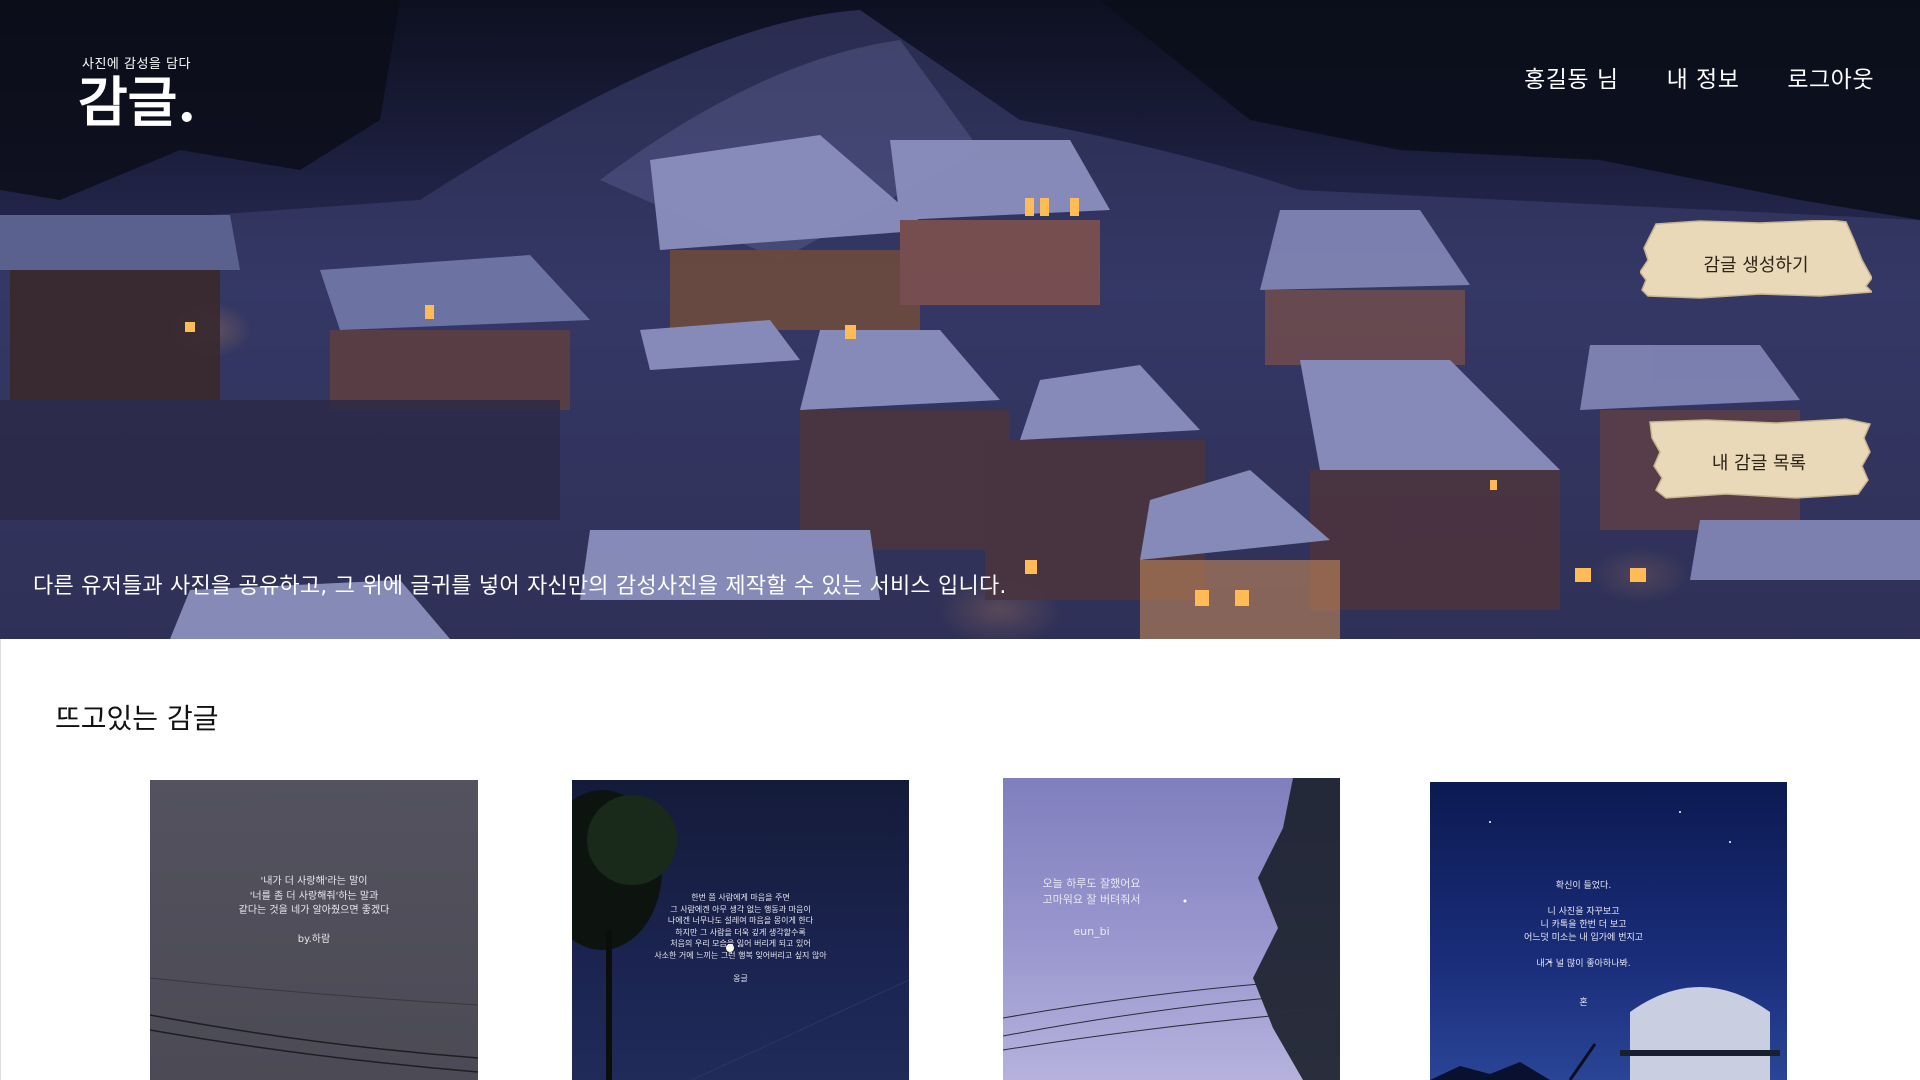 Image resolution: width=1920 pixels, height=1080 pixels. Describe the element at coordinates (1091, 907) in the screenshot. I see `card-quote: 오늘 하루도 잘했어요 고마워요 잘 버텨줘서 eun_bi` at that location.